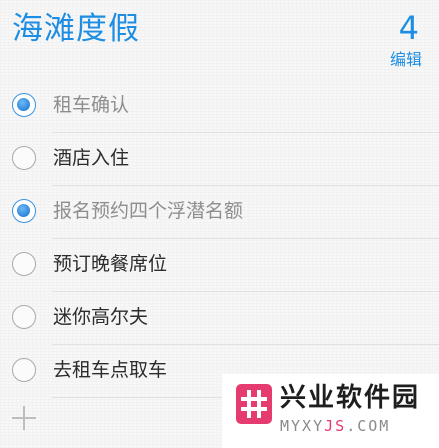 The image size is (439, 448). I want to click on reminder-label: 酒店入住, so click(91, 158).